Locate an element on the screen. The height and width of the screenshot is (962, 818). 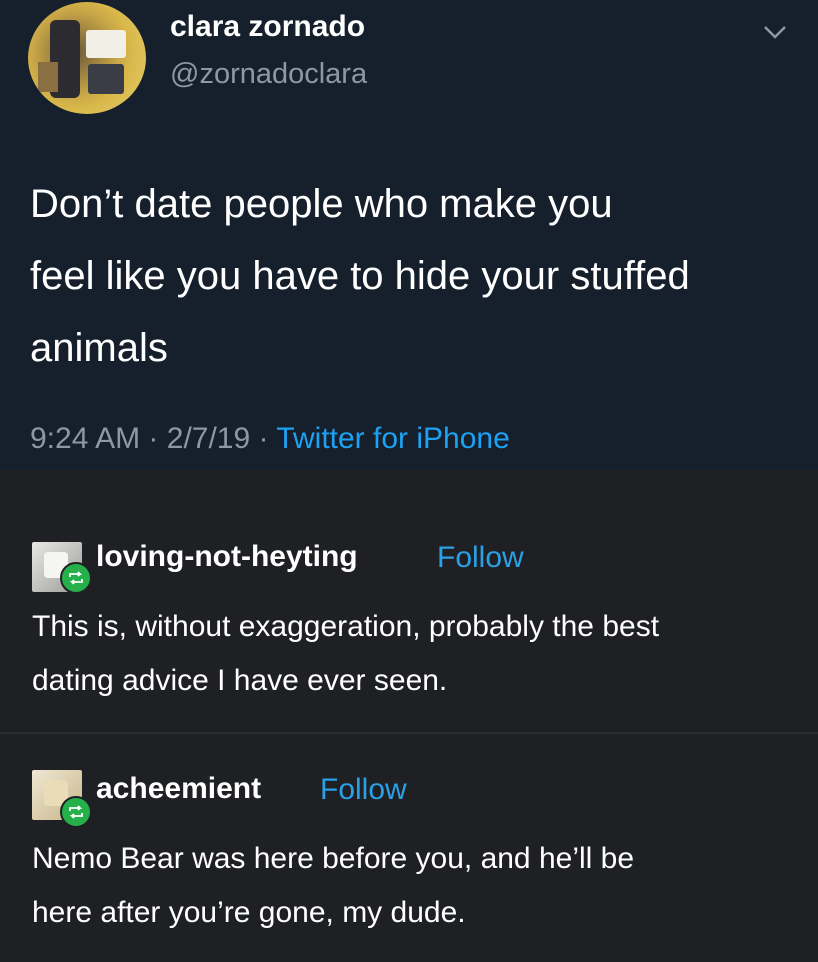
tweet-source-link: Twitter for iPhone is located at coordinates (392, 438).